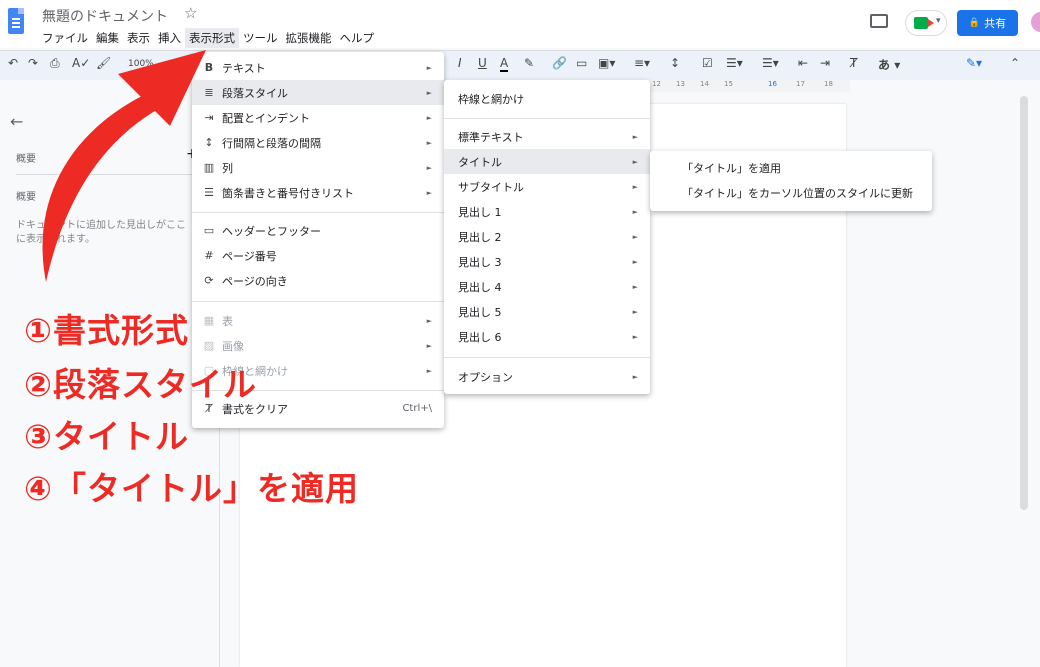  What do you see at coordinates (547, 286) in the screenshot?
I see `para-item-heading-4: 見出し 4 ►` at bounding box center [547, 286].